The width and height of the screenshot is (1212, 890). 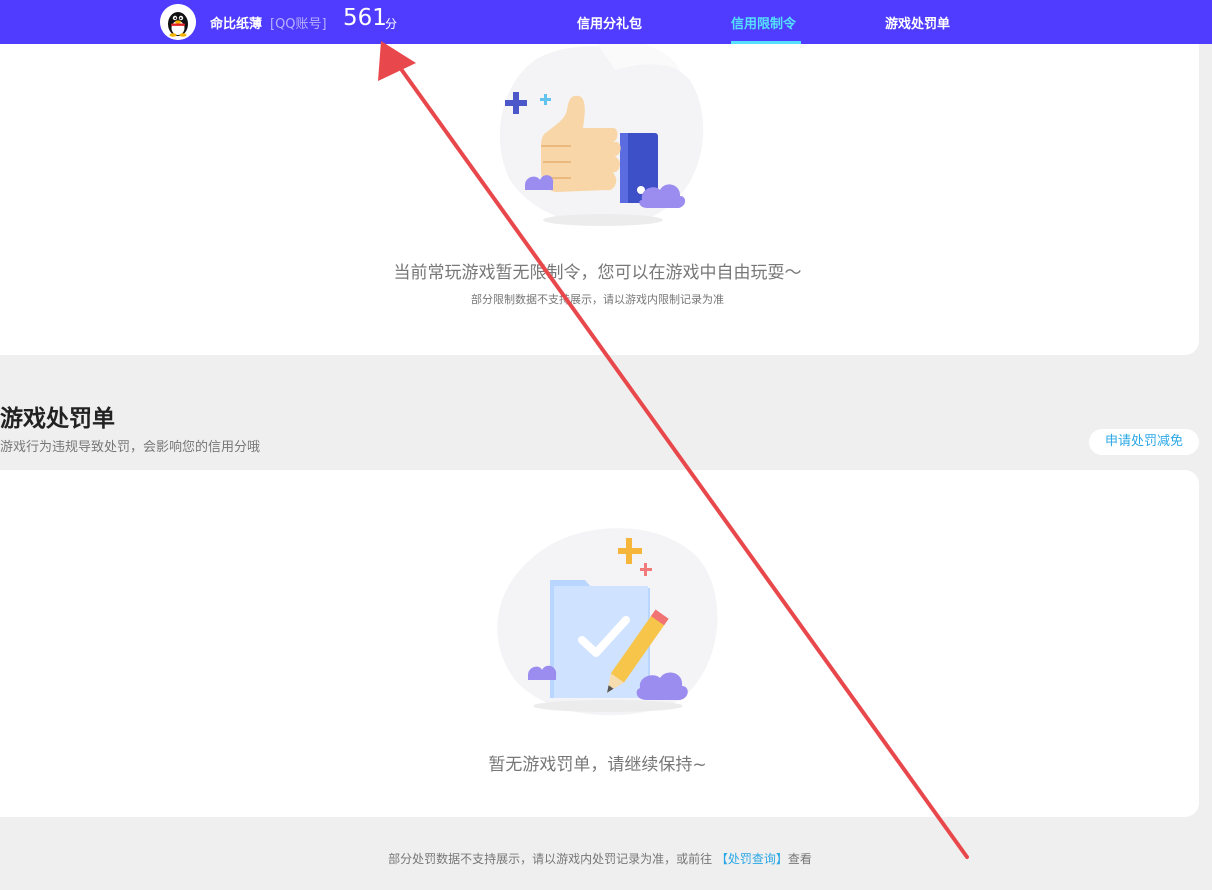 What do you see at coordinates (552, 859) in the screenshot?
I see `footer-note-prefix: 部分处罚数据不支持展示，请以游戏内处罚记录为准，或前往` at bounding box center [552, 859].